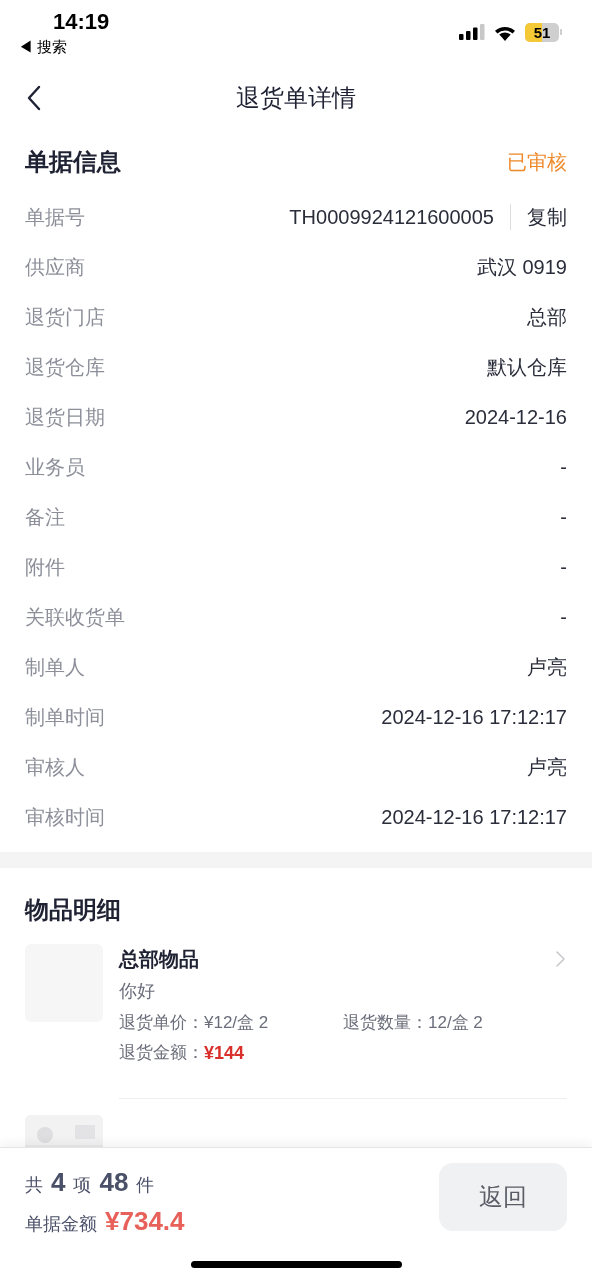 Image resolution: width=592 pixels, height=1280 pixels. Describe the element at coordinates (65, 417) in the screenshot. I see `field-label: 退货日期` at that location.